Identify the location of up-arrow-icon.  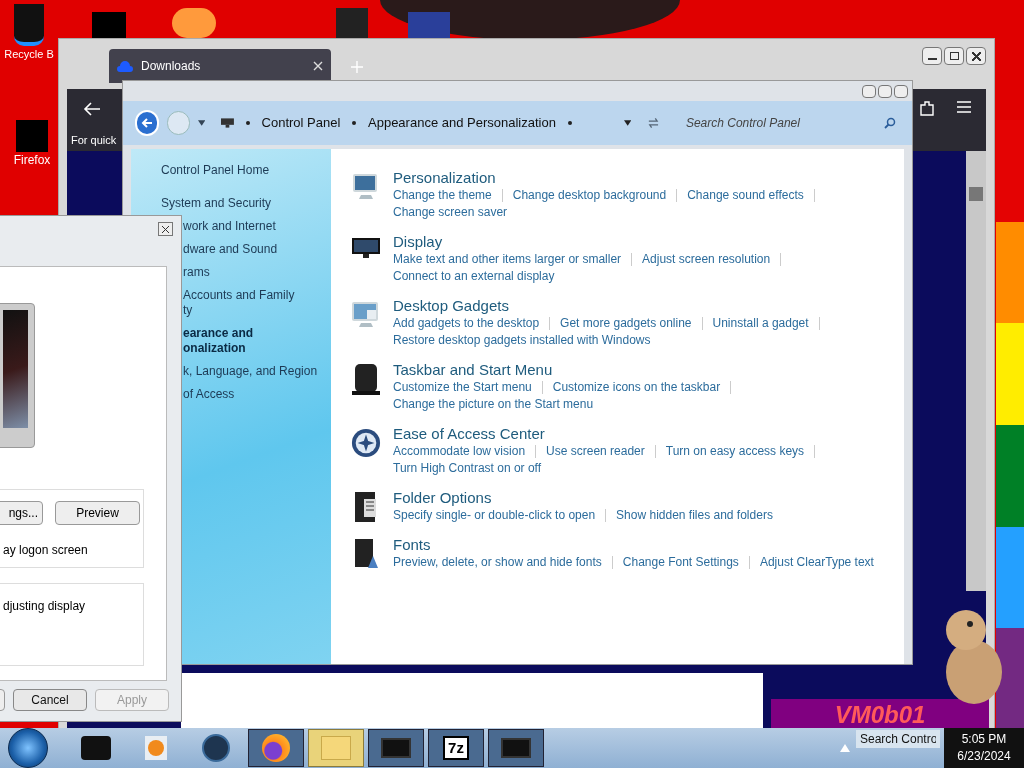
(845, 748).